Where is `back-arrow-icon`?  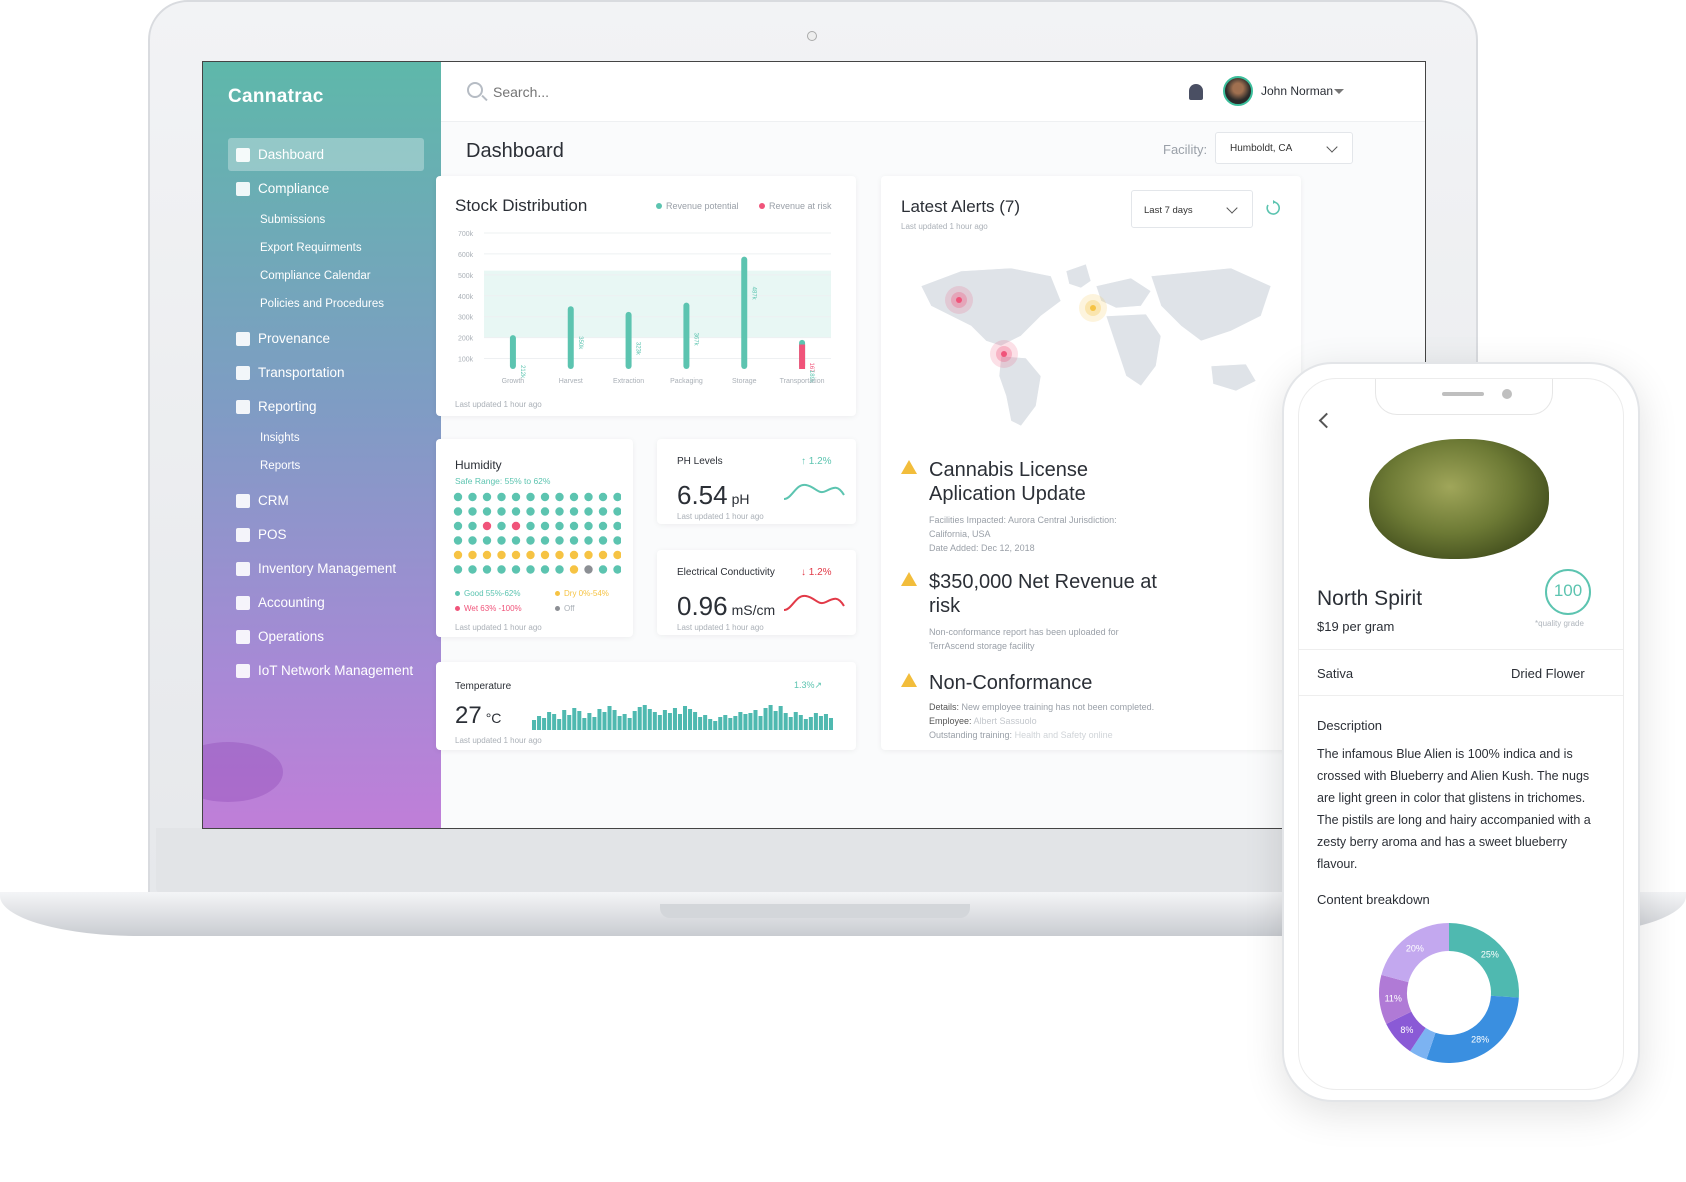
back-arrow-icon is located at coordinates (1326, 420).